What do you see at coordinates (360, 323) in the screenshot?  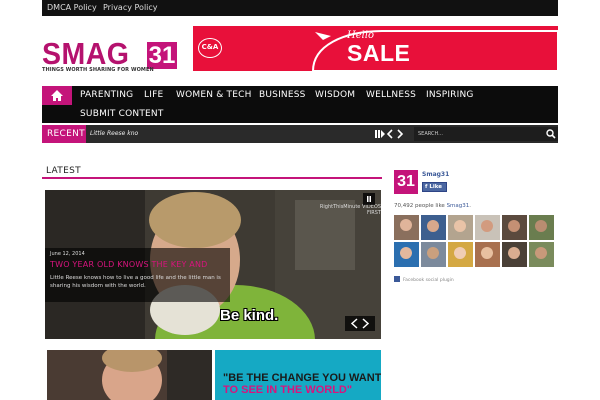 I see `slider-arrows` at bounding box center [360, 323].